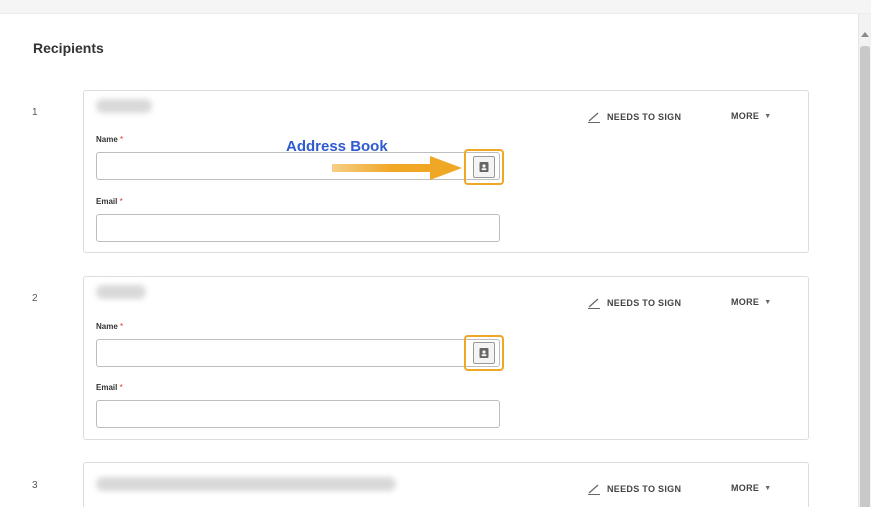  I want to click on annotation-arrow, so click(397, 168).